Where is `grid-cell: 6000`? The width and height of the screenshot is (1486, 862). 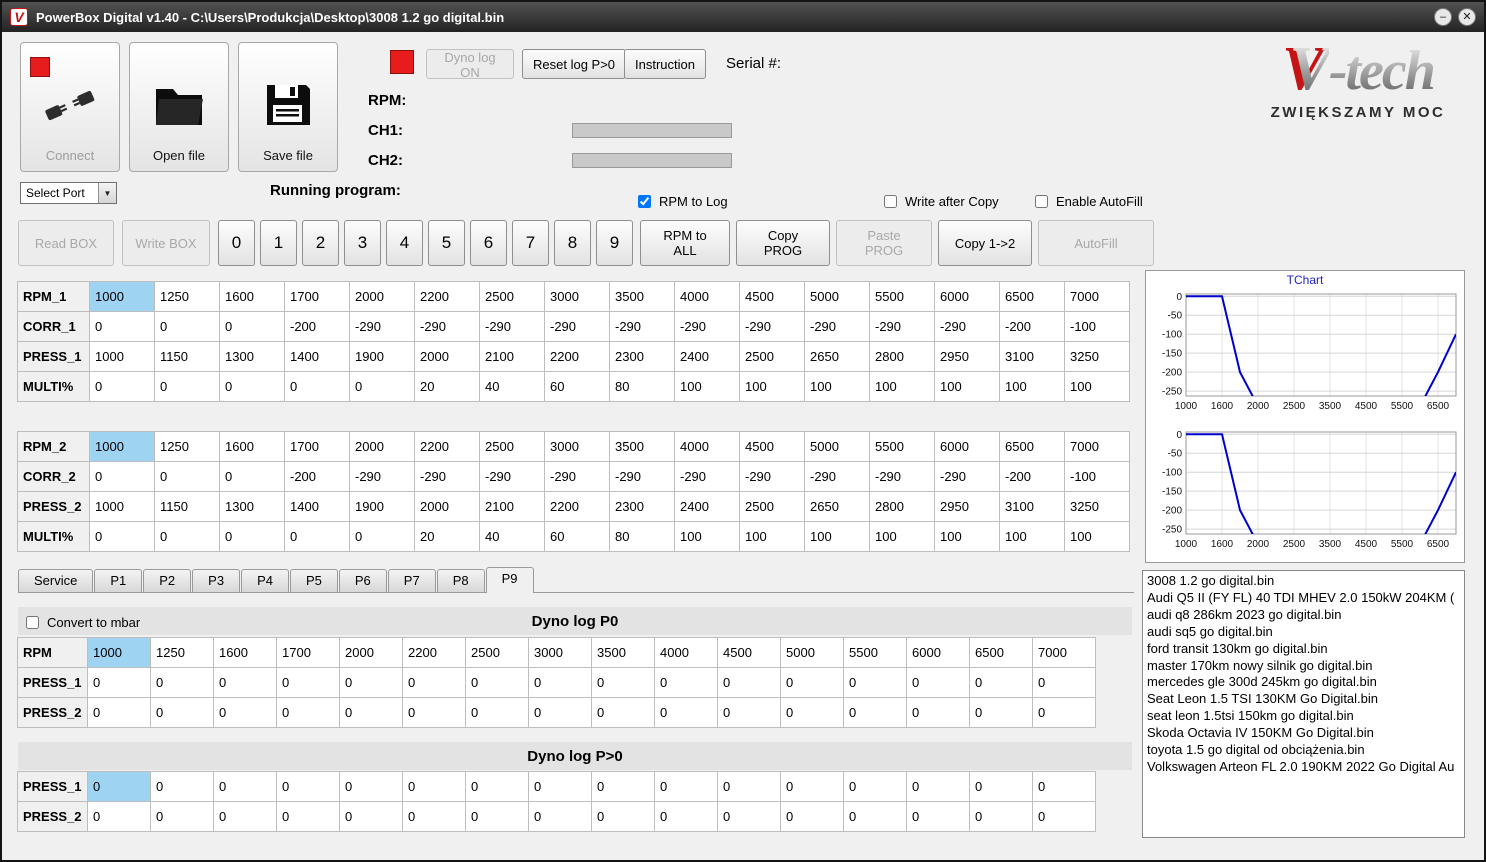
grid-cell: 6000 is located at coordinates (938, 652).